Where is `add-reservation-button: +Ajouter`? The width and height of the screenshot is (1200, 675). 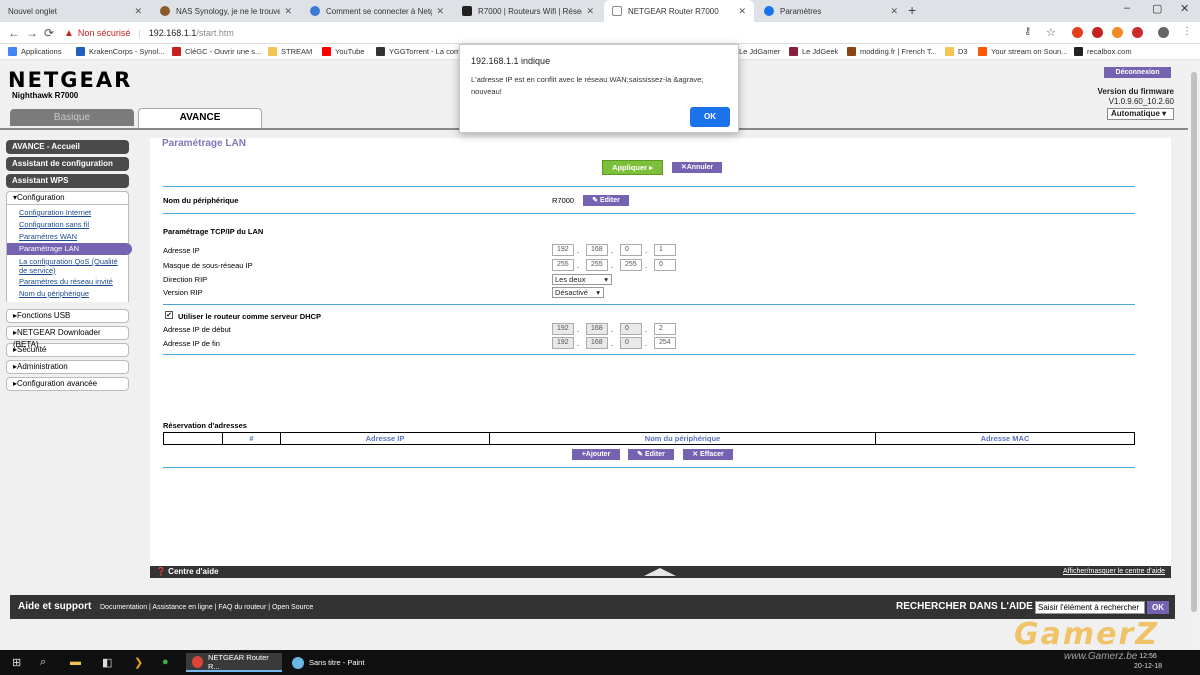
add-reservation-button: +Ajouter is located at coordinates (596, 454).